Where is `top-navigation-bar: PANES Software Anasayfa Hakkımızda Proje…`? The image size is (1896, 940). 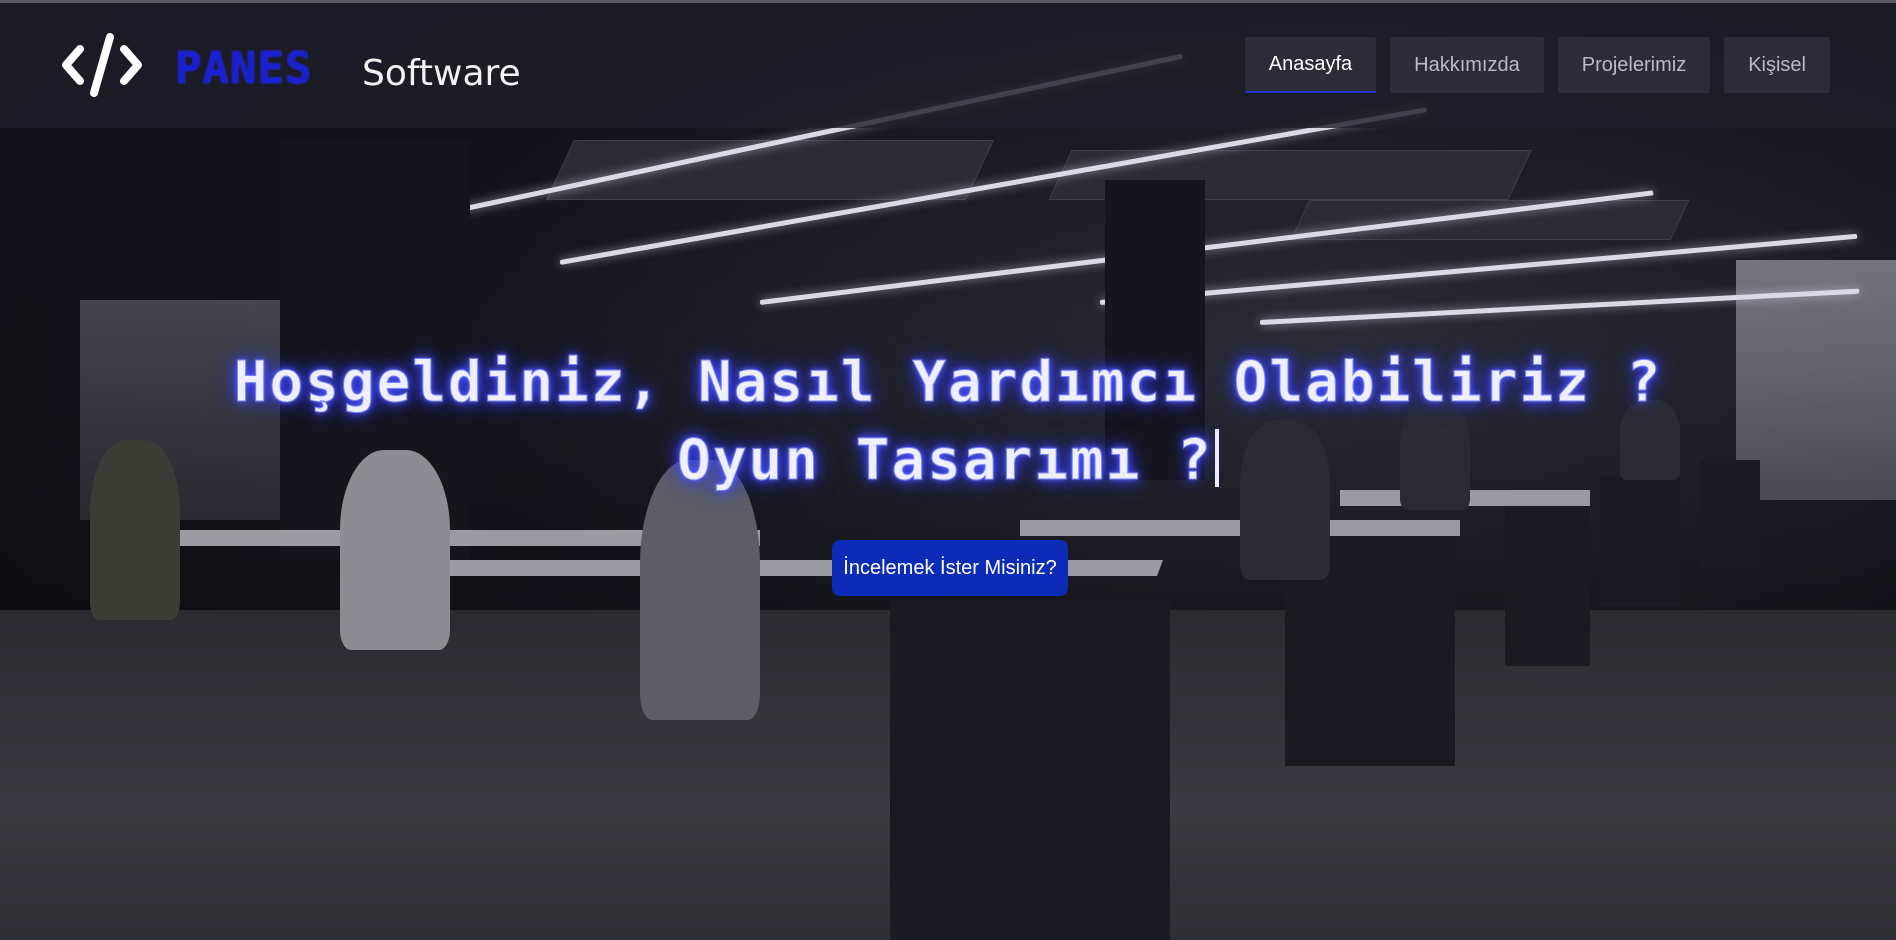 top-navigation-bar: PANES Software Anasayfa Hakkımızda Proje… is located at coordinates (948, 64).